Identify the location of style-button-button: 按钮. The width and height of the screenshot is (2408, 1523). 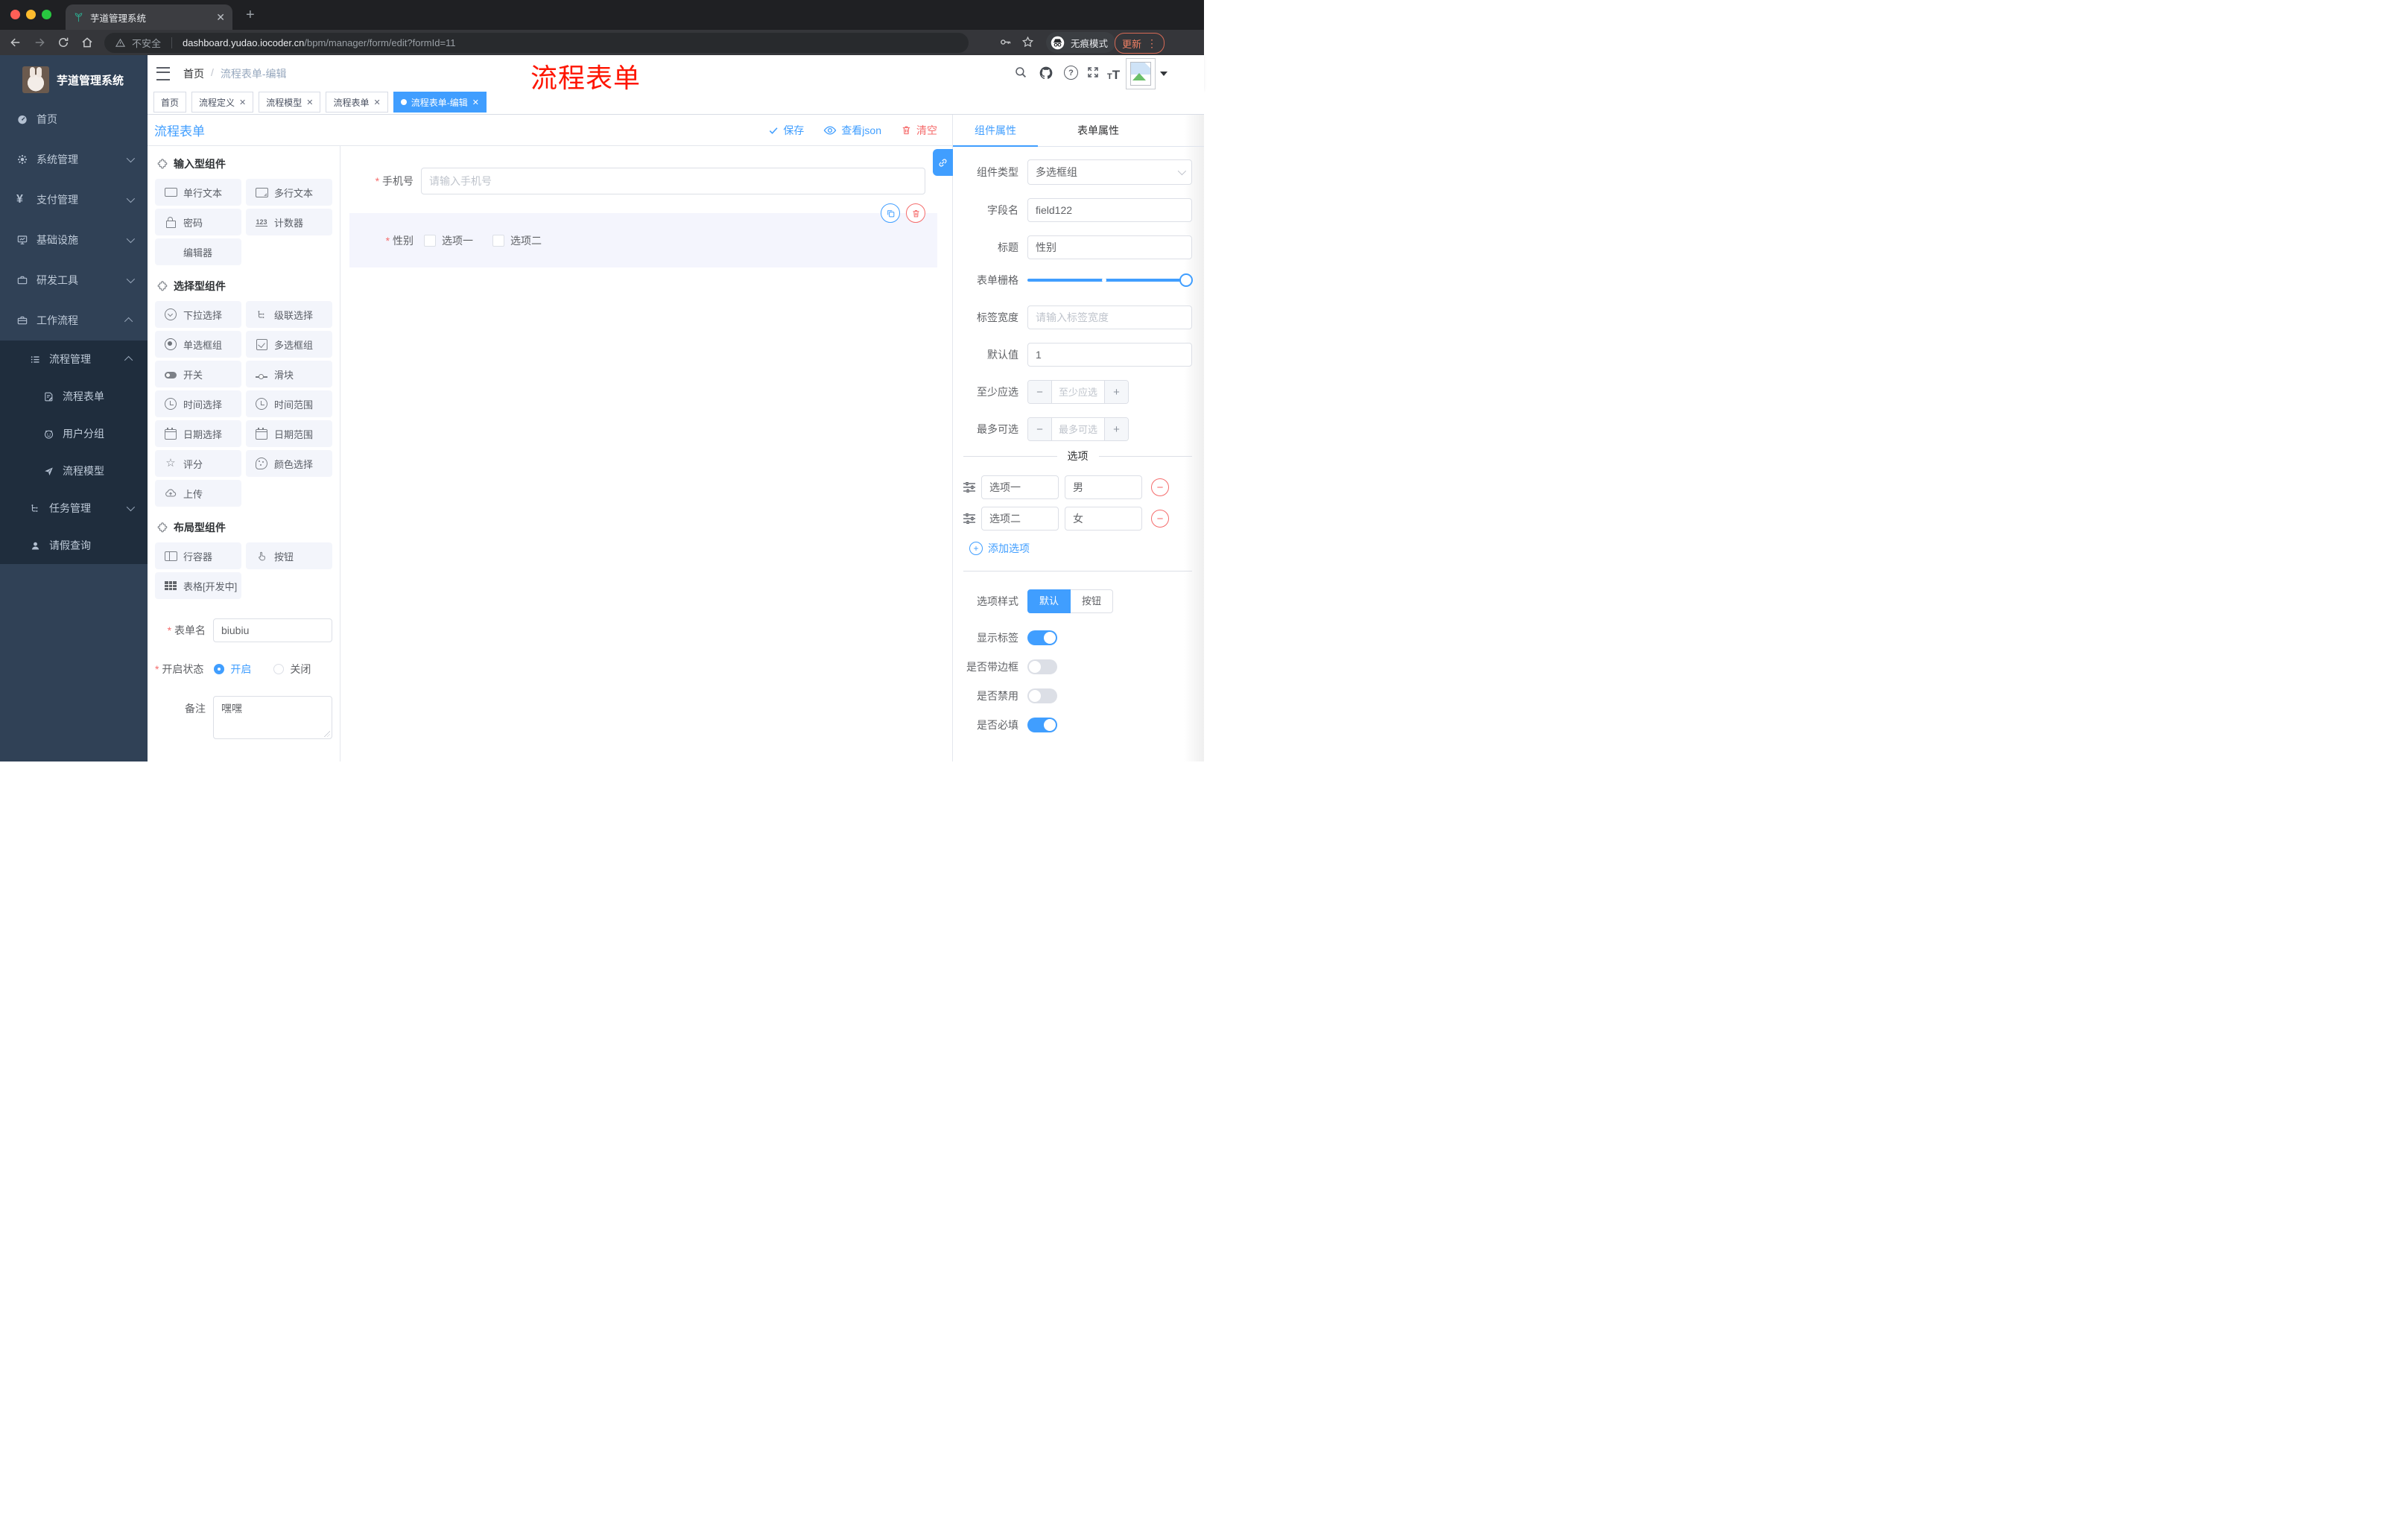
(1092, 601).